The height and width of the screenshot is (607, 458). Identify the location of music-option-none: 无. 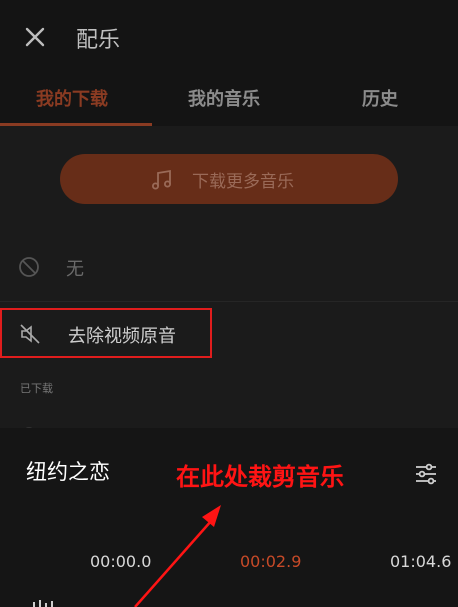
(229, 269).